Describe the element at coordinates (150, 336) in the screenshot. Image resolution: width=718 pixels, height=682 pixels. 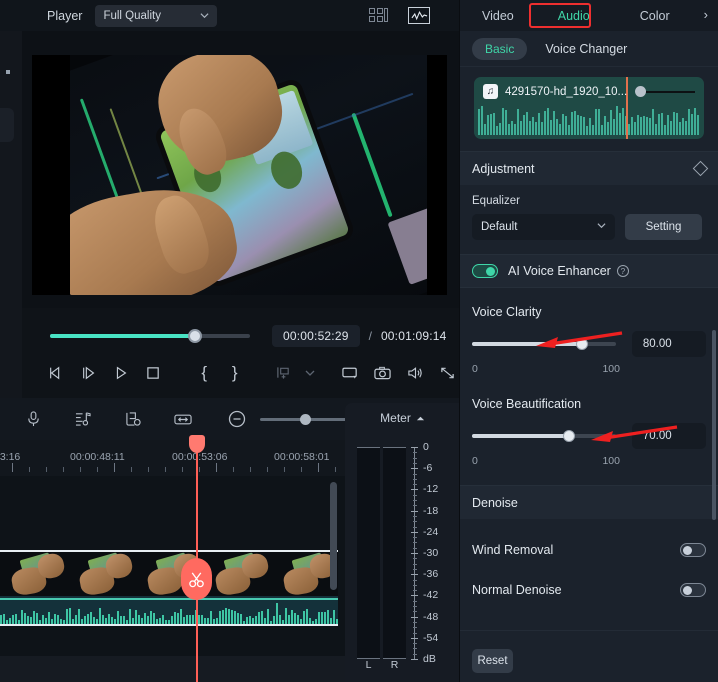
I see `seek-bar` at that location.